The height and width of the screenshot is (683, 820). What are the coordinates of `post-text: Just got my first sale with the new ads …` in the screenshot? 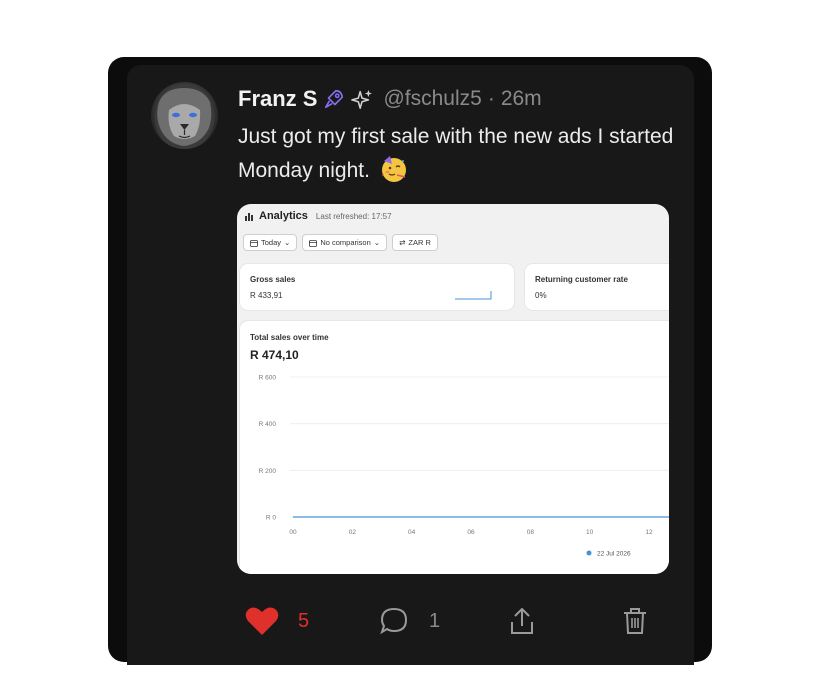 It's located at (456, 153).